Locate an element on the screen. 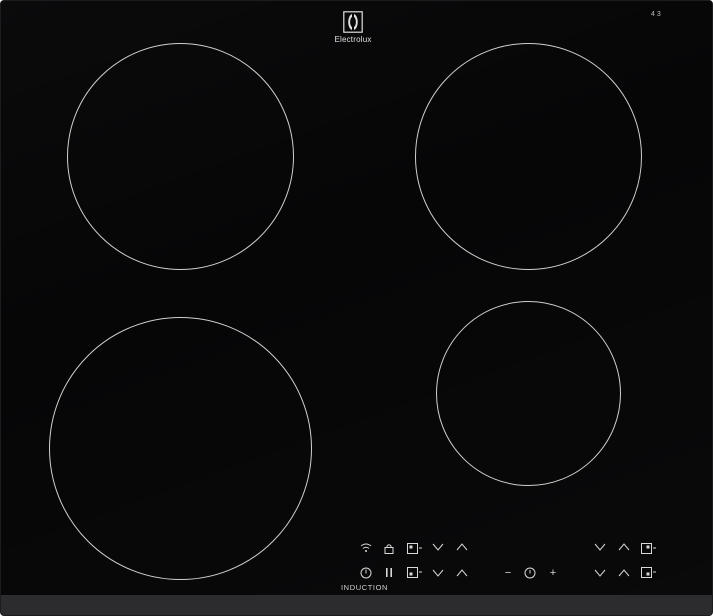 This screenshot has width=713, height=616. power-icon is located at coordinates (366, 573).